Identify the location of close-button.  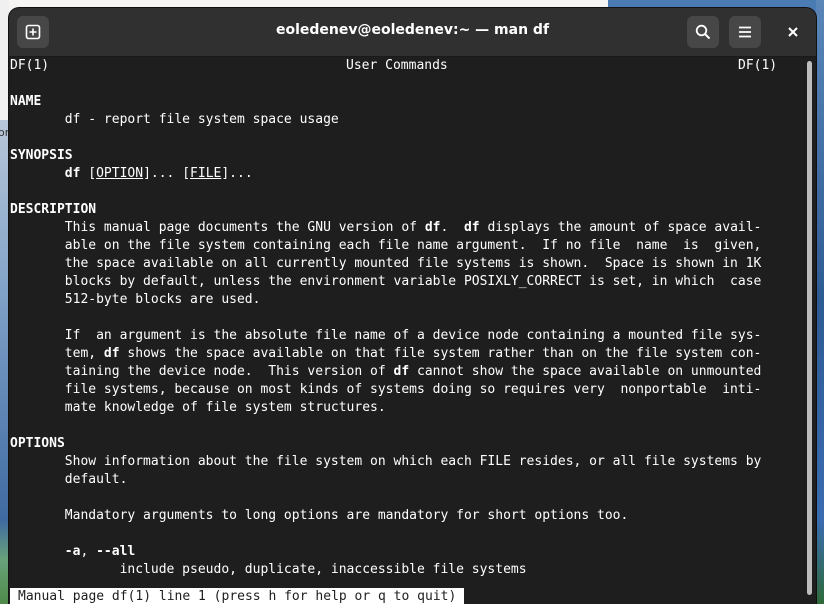
(793, 32).